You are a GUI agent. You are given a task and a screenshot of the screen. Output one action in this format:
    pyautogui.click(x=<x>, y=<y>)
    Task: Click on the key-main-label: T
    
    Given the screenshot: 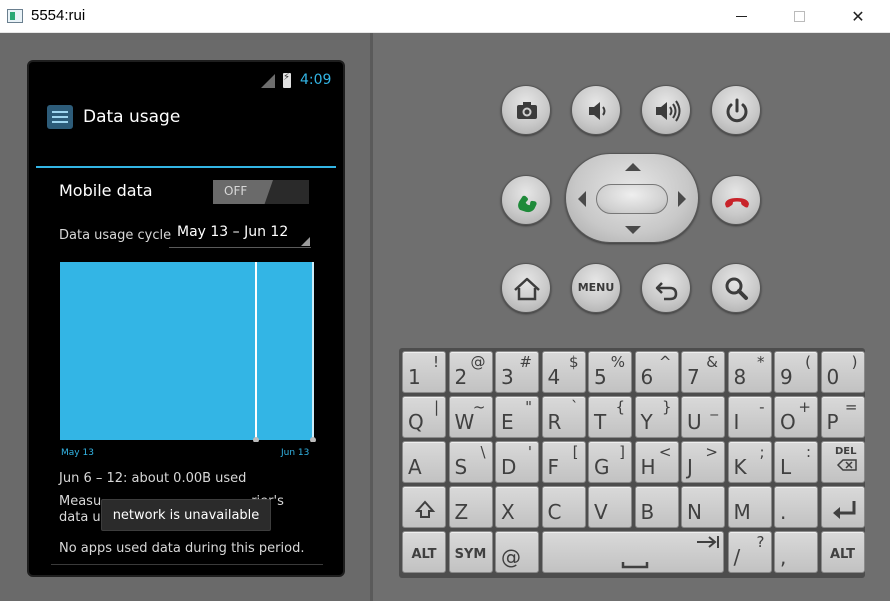 What is the action you would take?
    pyautogui.click(x=600, y=422)
    